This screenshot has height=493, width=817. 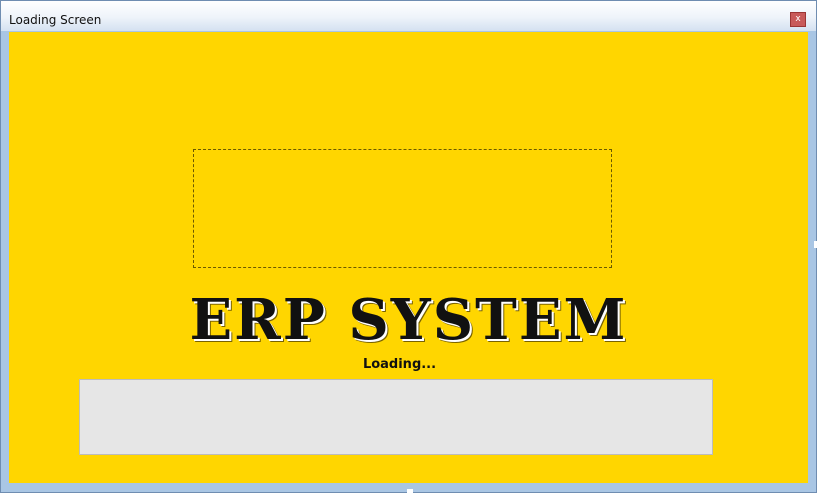 I want to click on close-icon: x, so click(x=798, y=19).